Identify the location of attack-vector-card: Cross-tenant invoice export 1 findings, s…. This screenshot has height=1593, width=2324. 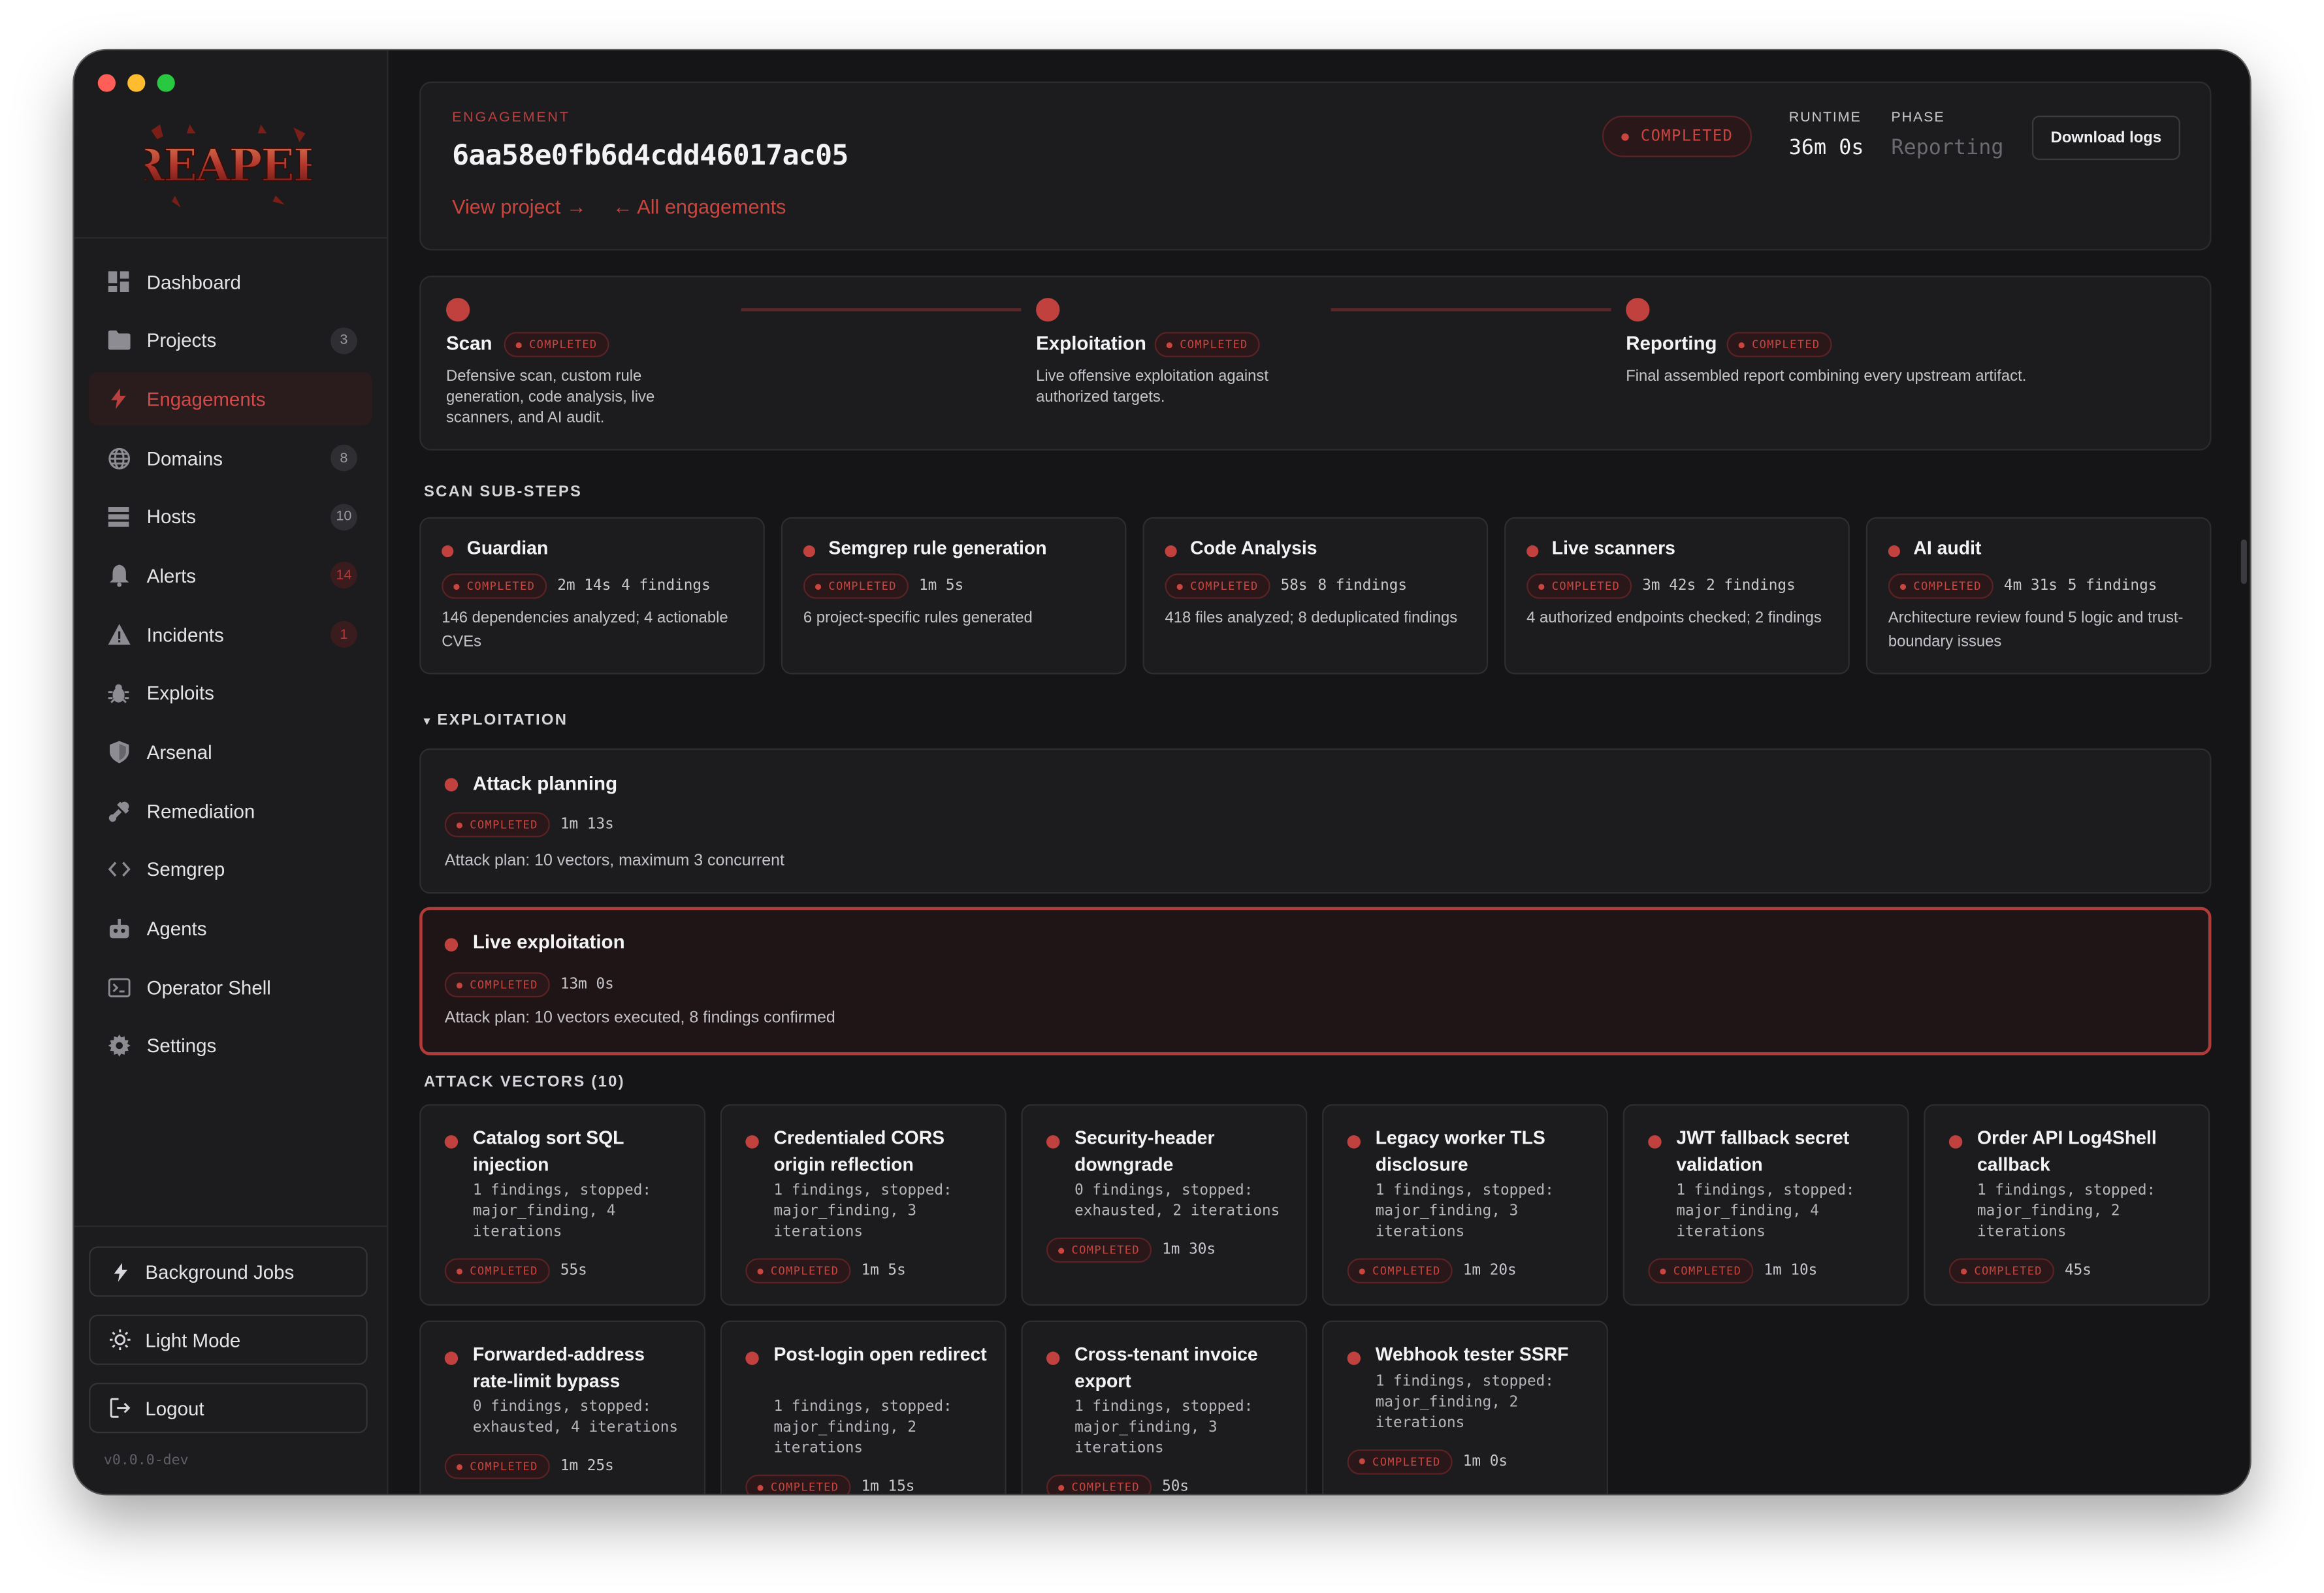
(1164, 1407).